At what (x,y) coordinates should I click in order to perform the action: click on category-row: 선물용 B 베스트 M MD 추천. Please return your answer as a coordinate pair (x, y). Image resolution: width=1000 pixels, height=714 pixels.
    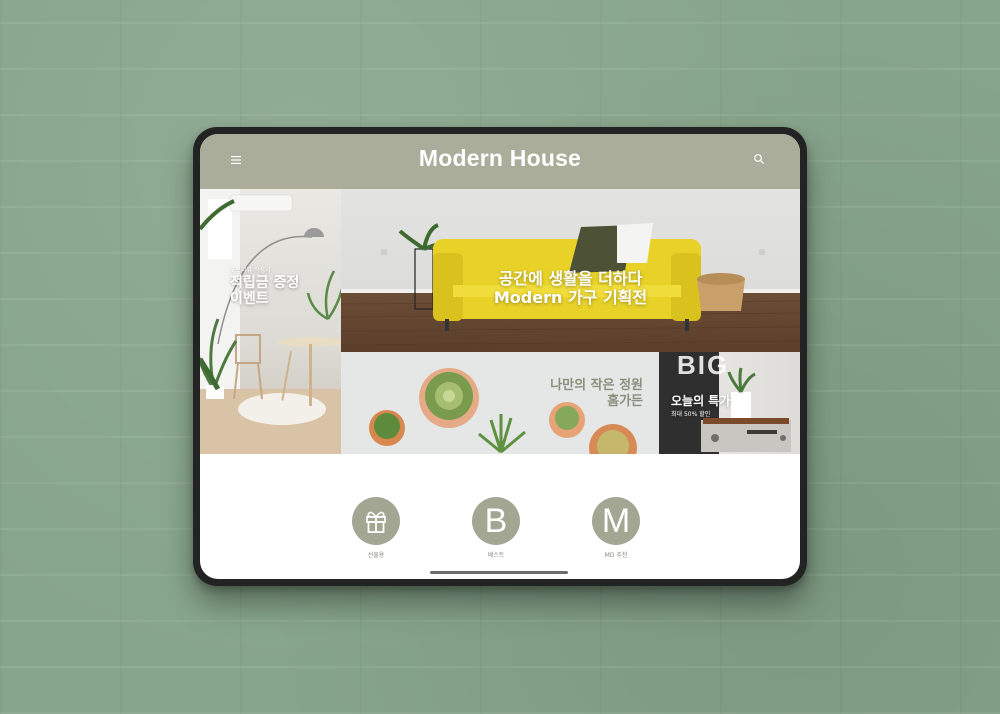
    Looking at the image, I should click on (500, 532).